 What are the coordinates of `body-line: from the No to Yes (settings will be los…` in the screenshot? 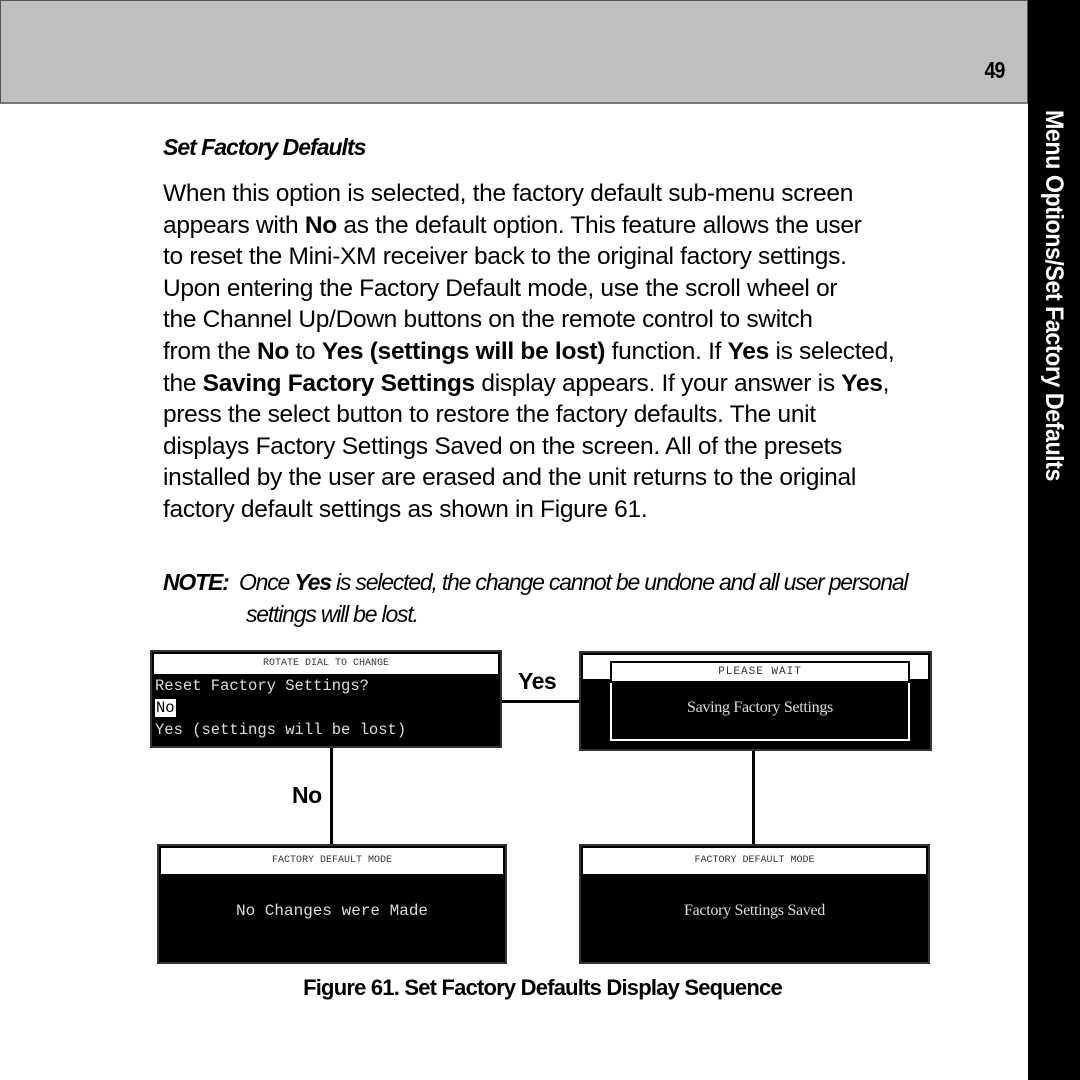 It's located at (529, 351).